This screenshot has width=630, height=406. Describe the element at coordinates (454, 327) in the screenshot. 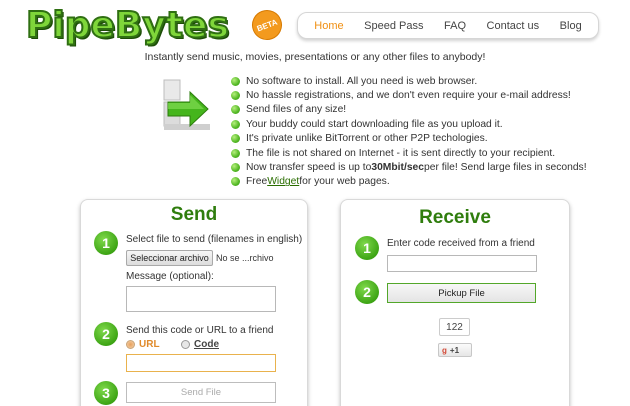

I see `share-count: 122` at that location.